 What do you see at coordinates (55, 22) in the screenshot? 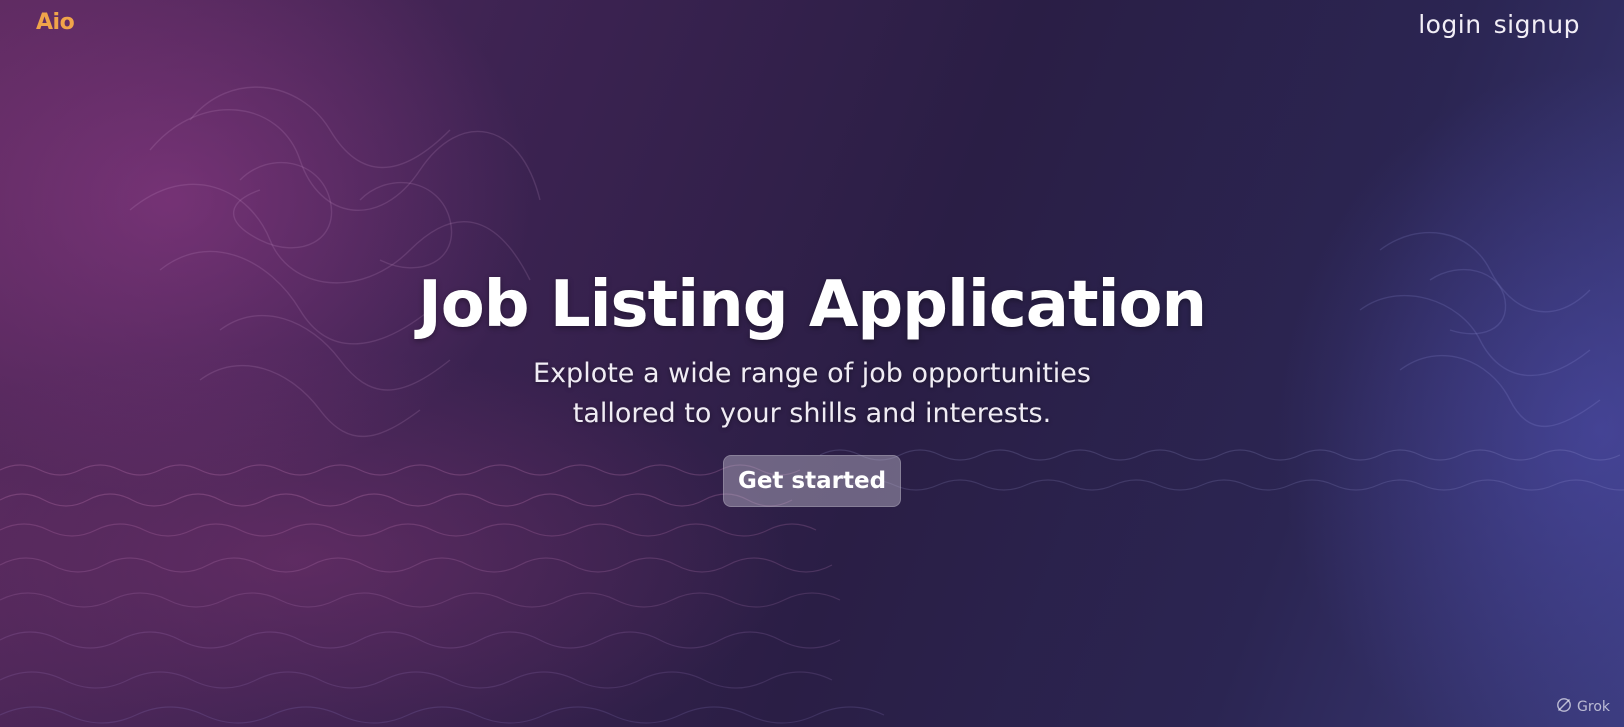
I see `brand-logo: Aio` at bounding box center [55, 22].